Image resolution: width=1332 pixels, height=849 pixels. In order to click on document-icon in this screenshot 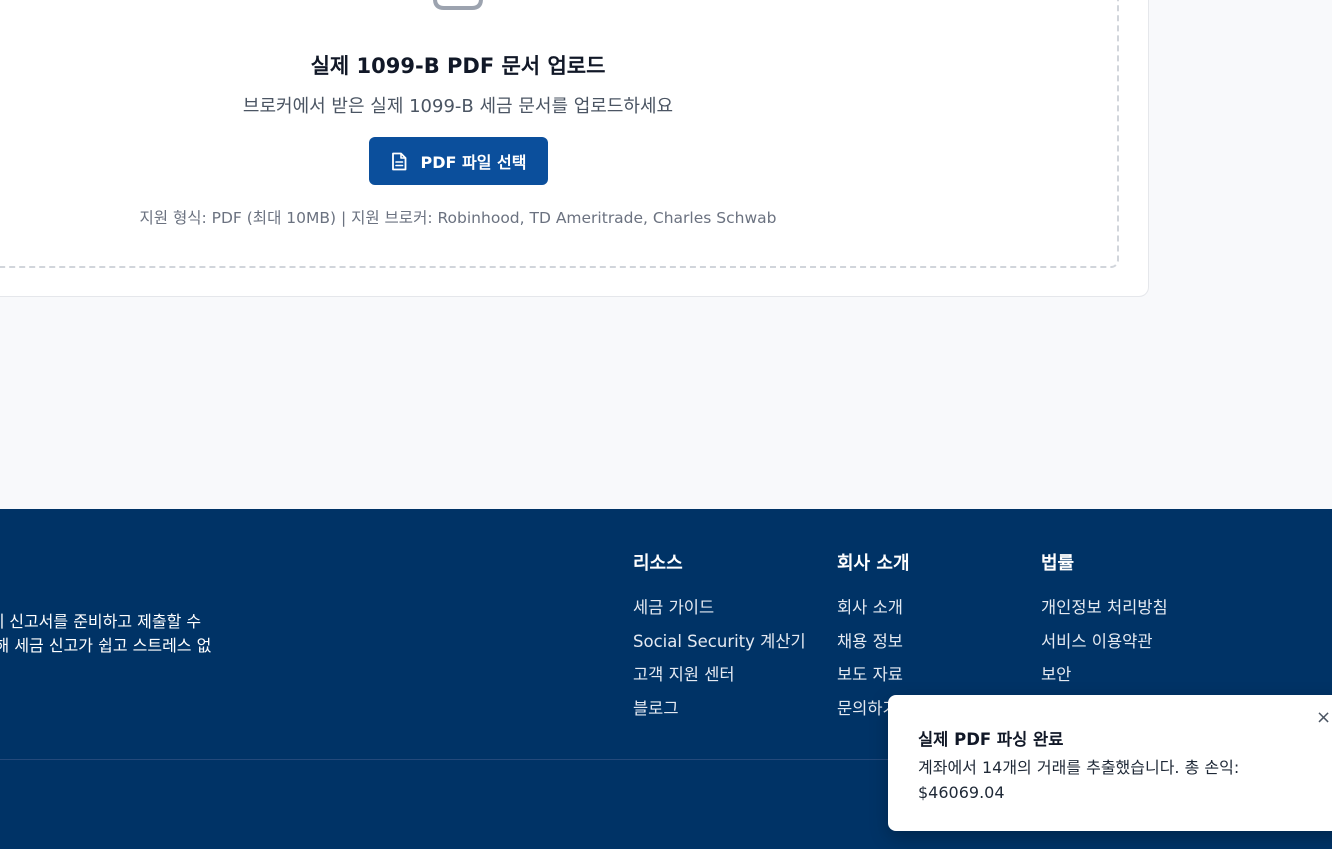, I will do `click(398, 161)`.